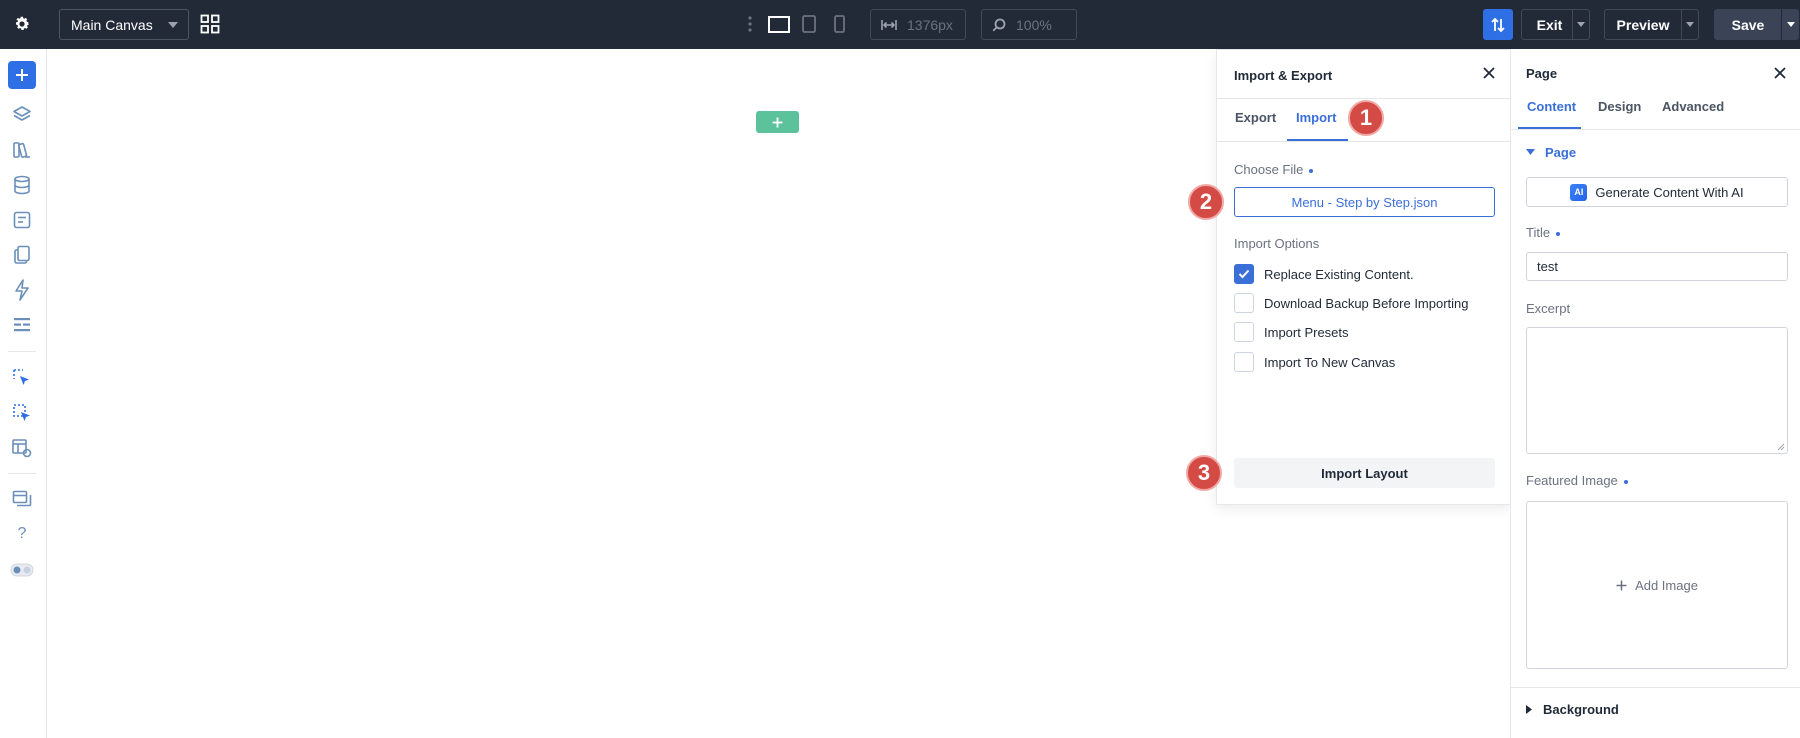 Image resolution: width=1800 pixels, height=738 pixels. I want to click on checkbox-checked, so click(1244, 274).